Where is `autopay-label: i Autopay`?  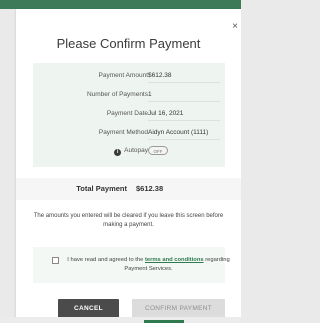 autopay-label: i Autopay is located at coordinates (131, 151).